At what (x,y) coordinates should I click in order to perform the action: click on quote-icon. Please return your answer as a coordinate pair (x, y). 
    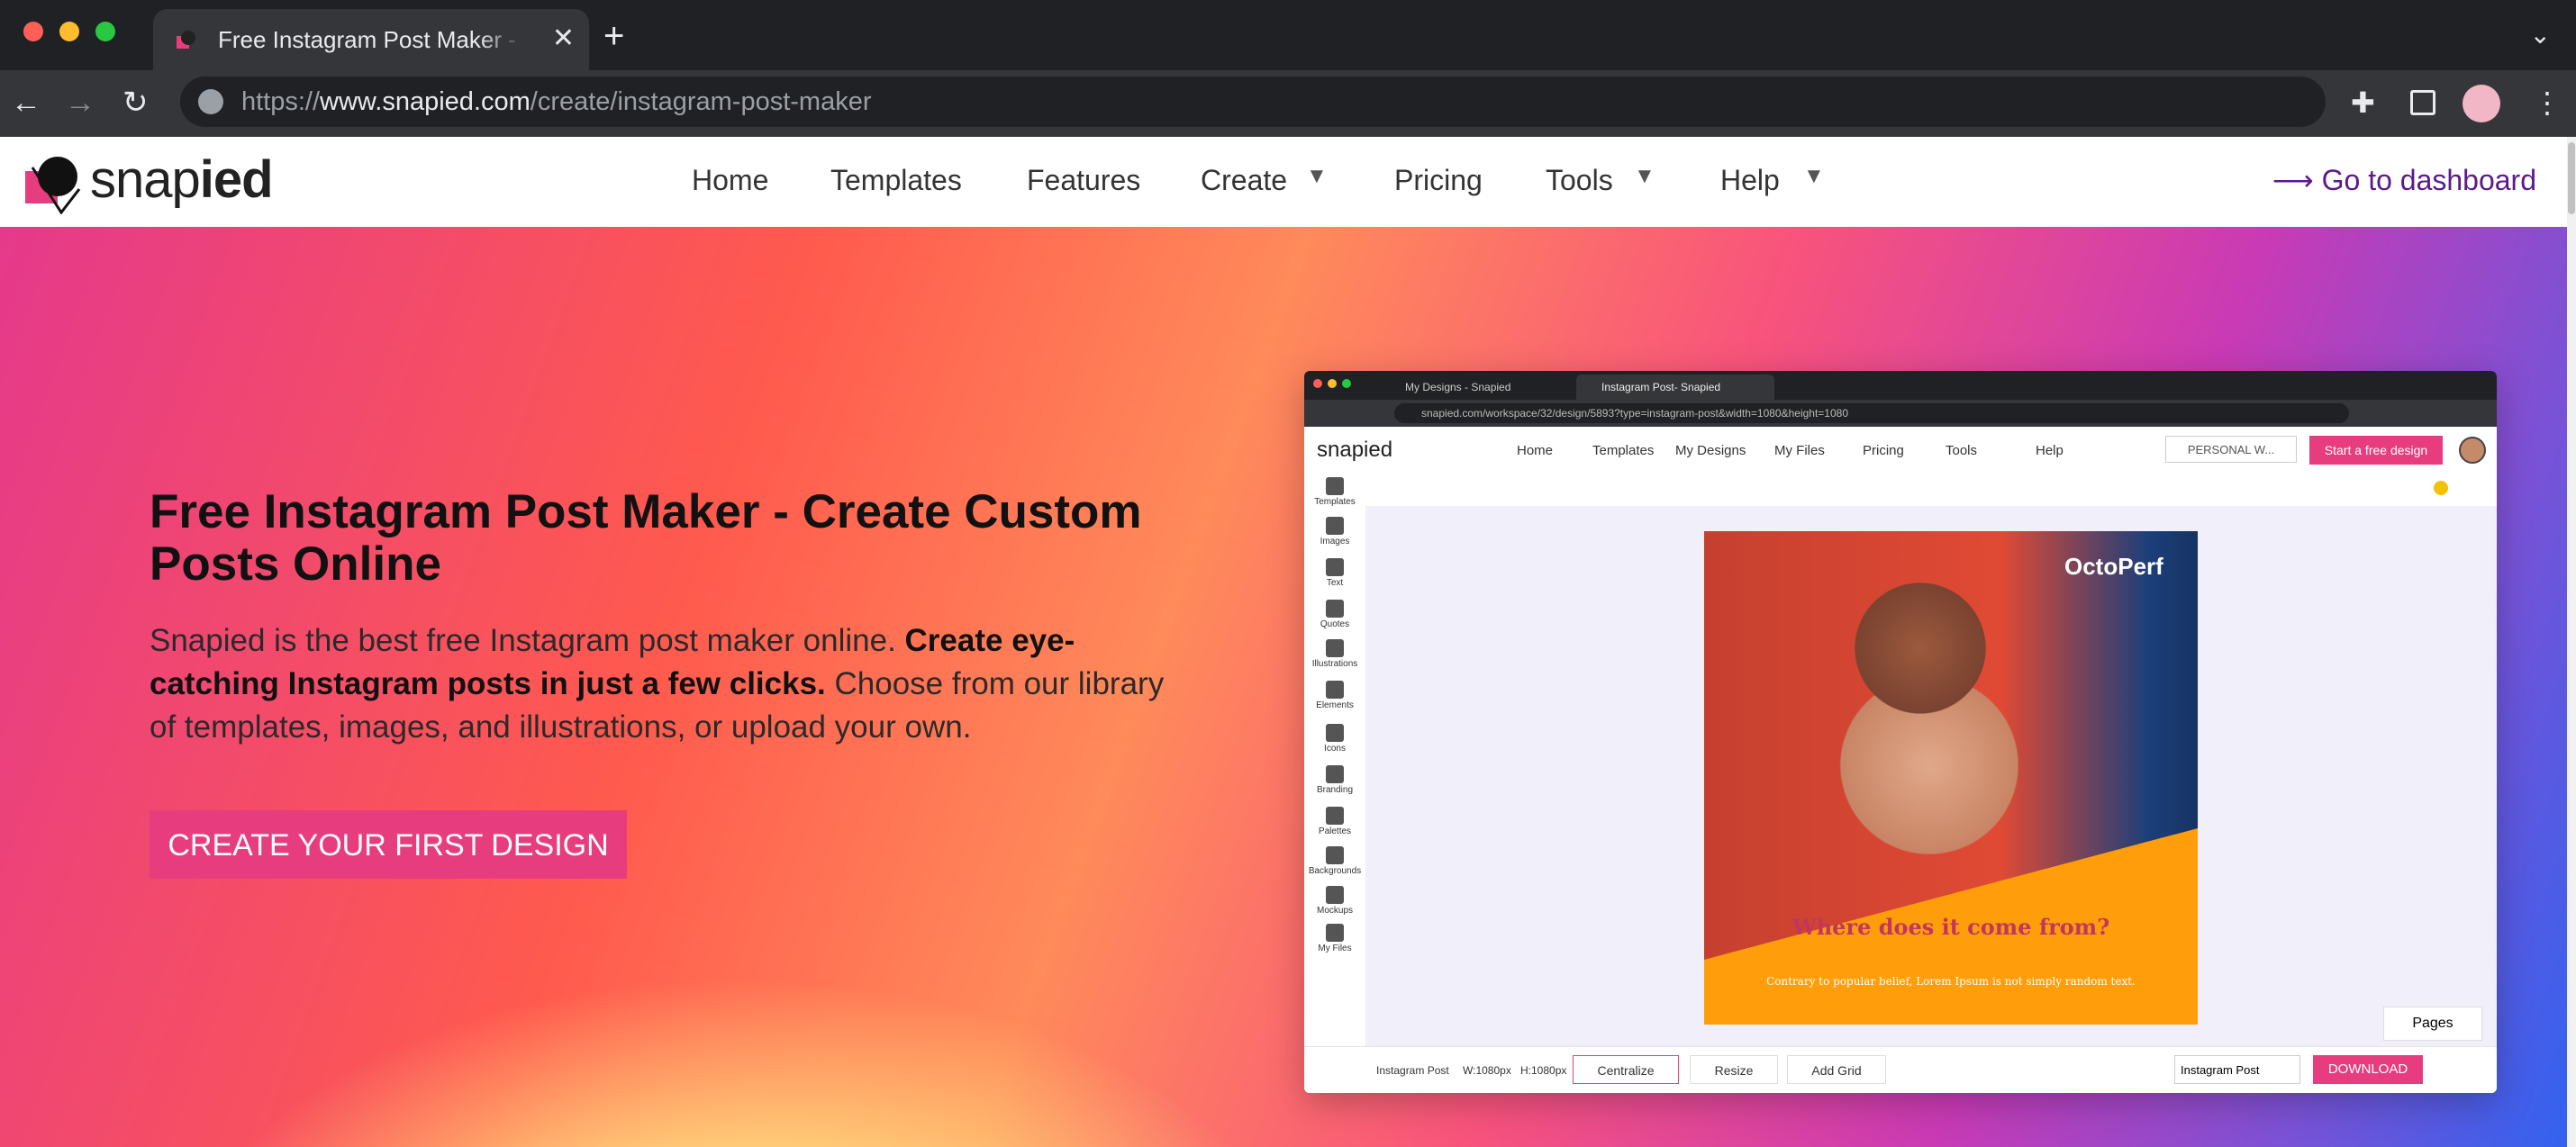
    Looking at the image, I should click on (1335, 609).